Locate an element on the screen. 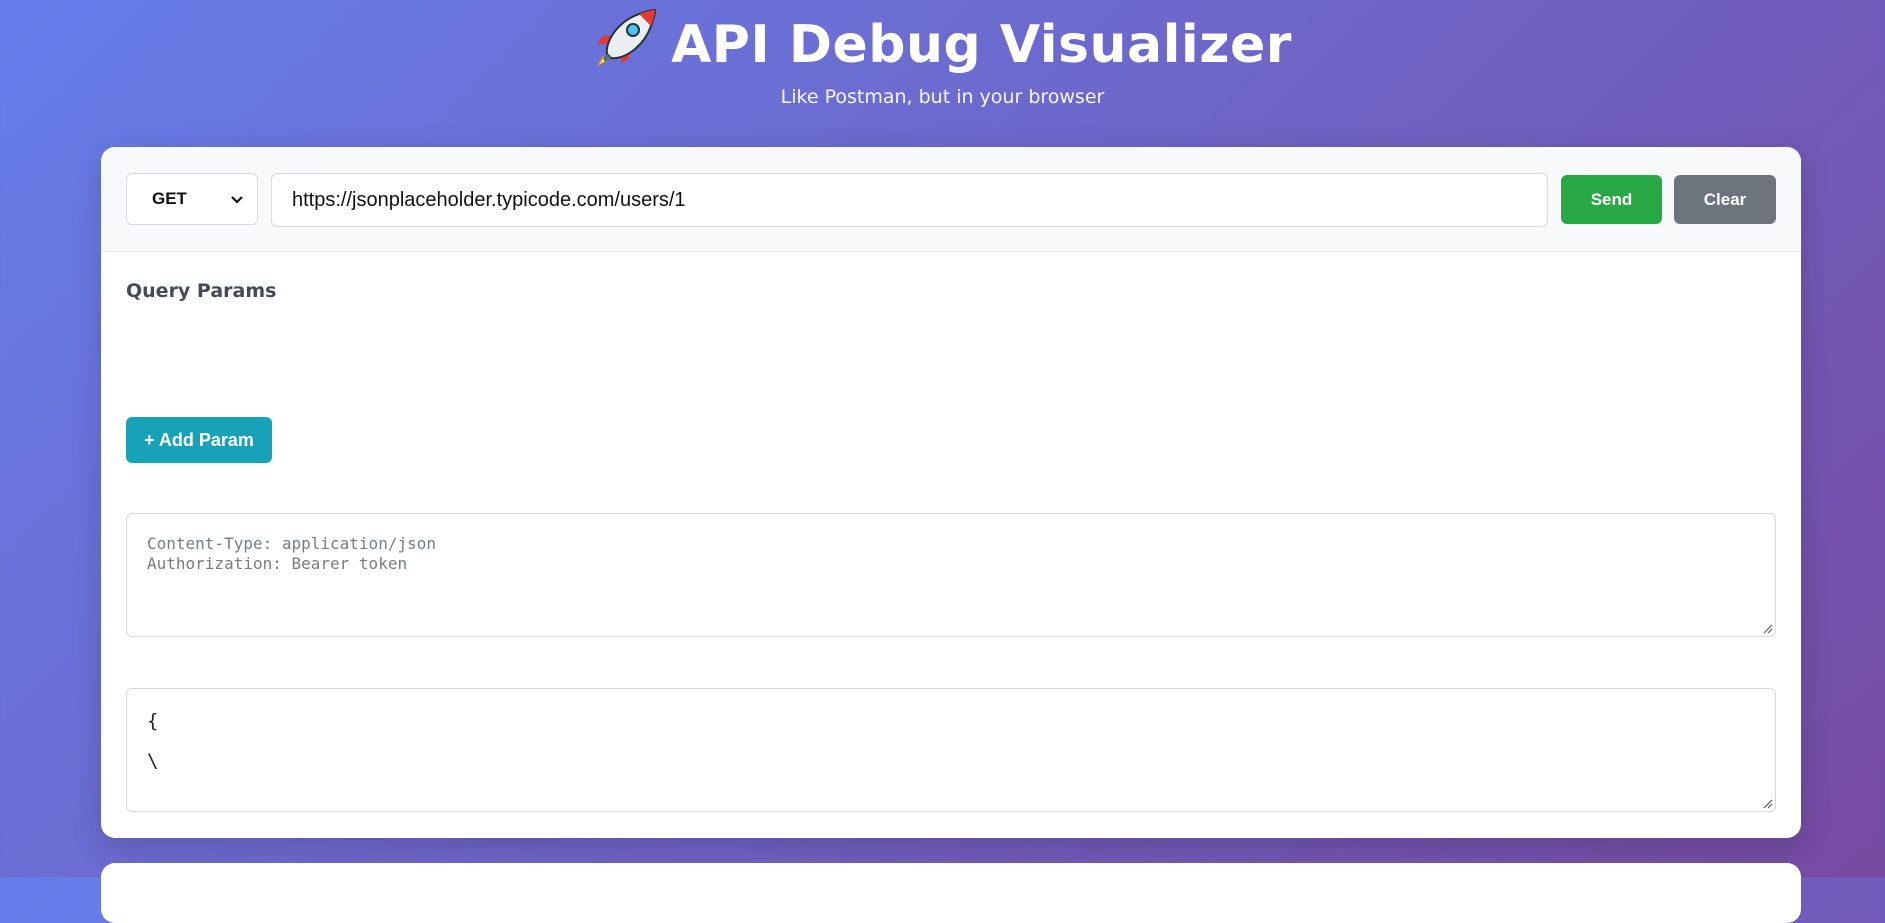 The height and width of the screenshot is (923, 1885). headers-placeholder-line: Authorization: Bearer token is located at coordinates (277, 563).